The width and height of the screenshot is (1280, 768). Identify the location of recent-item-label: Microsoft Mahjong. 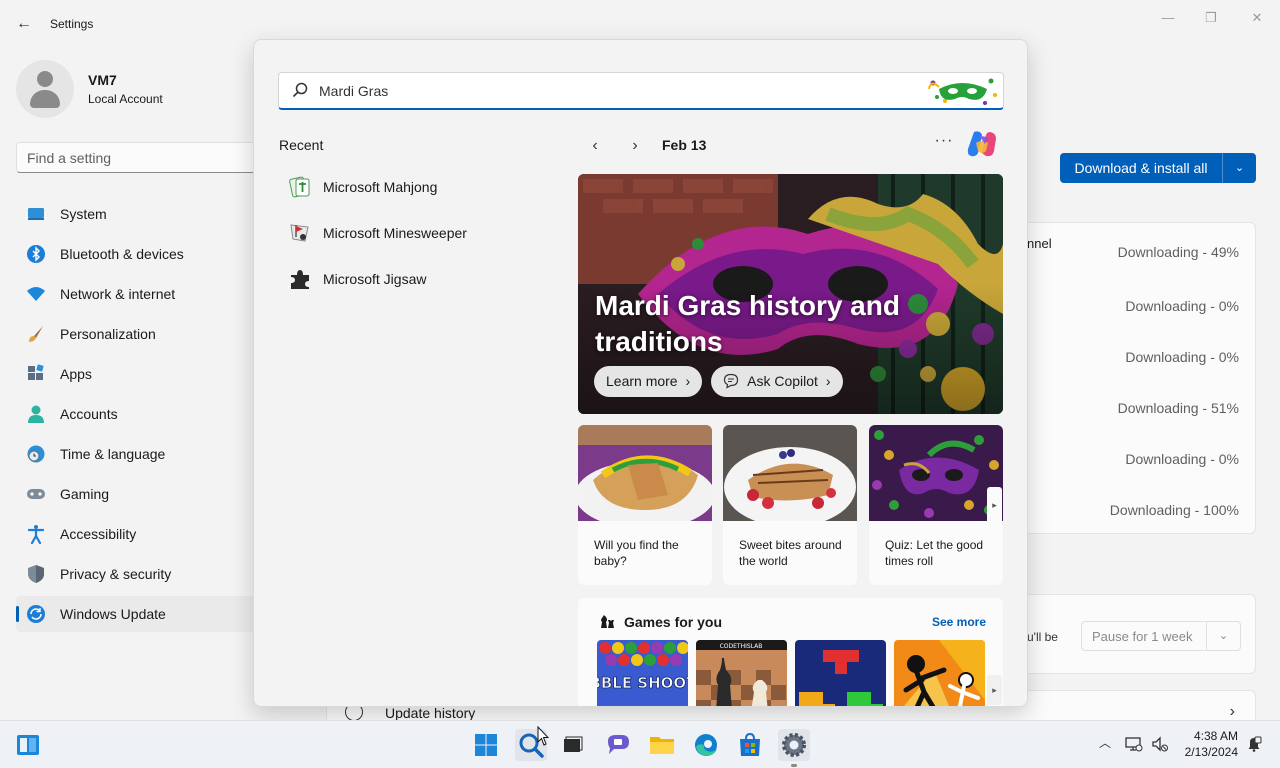
(380, 187).